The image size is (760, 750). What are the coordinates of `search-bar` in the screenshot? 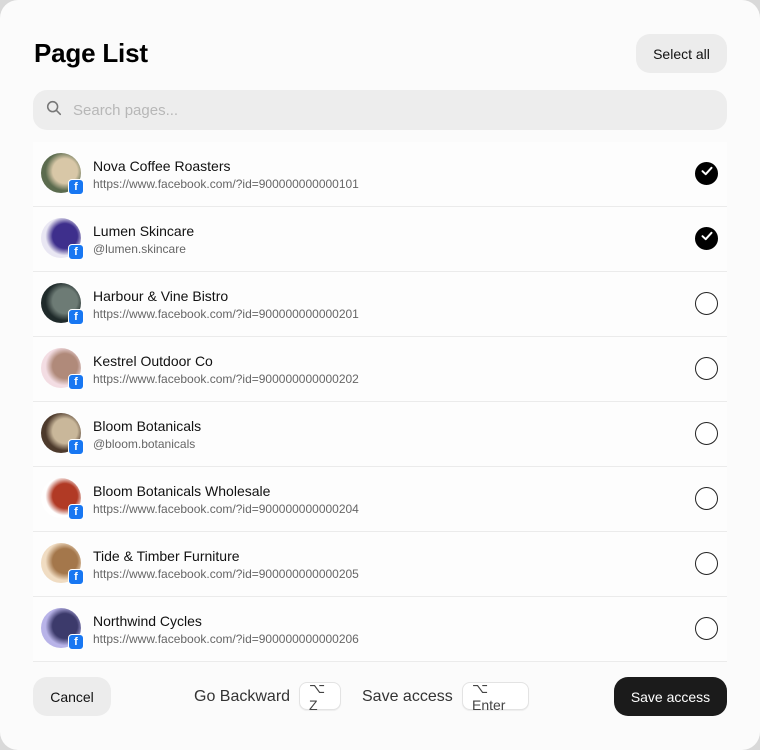 It's located at (380, 110).